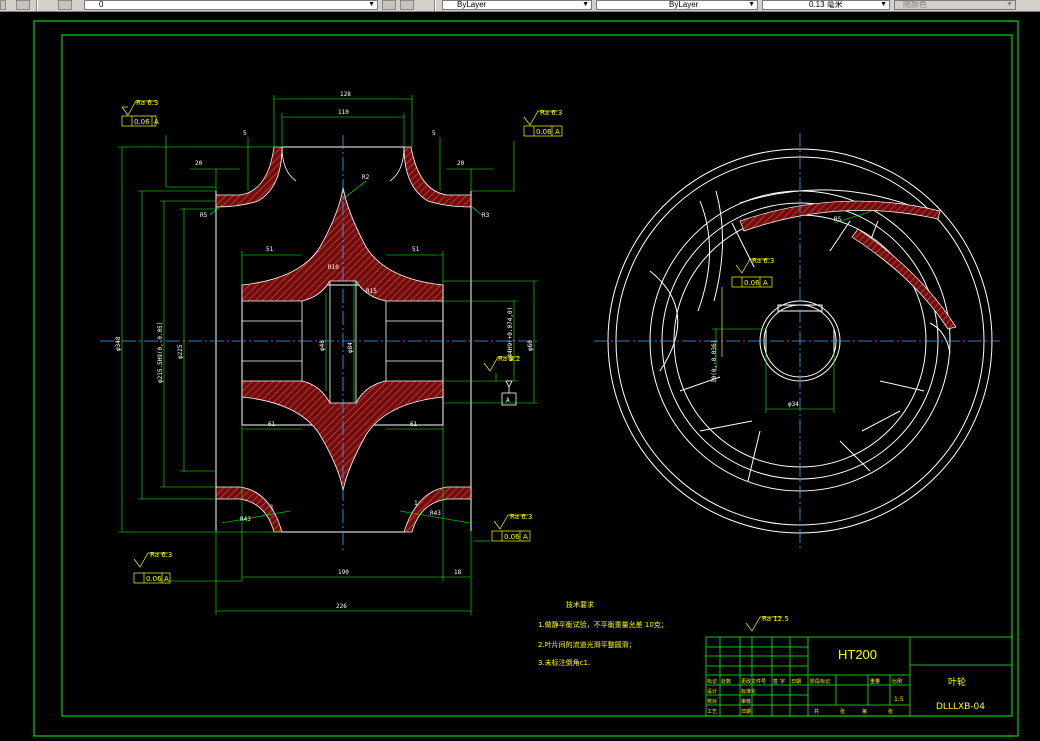  What do you see at coordinates (231, 5) in the screenshot?
I see `layer-combo: 0 ▼` at bounding box center [231, 5].